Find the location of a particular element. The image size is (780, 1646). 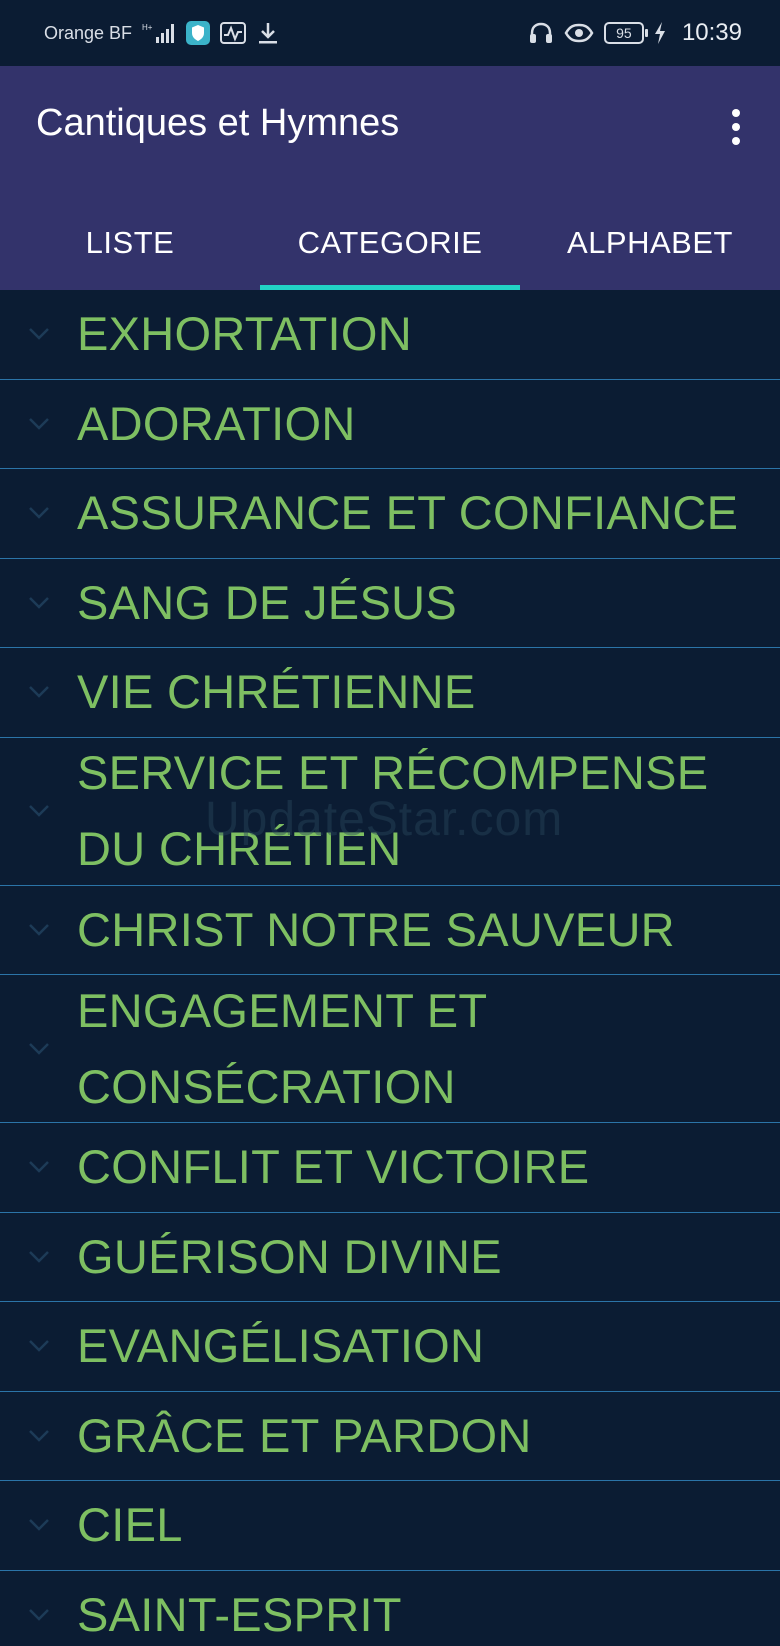

category-row: GRÂCE ET PARDON is located at coordinates (390, 1436).